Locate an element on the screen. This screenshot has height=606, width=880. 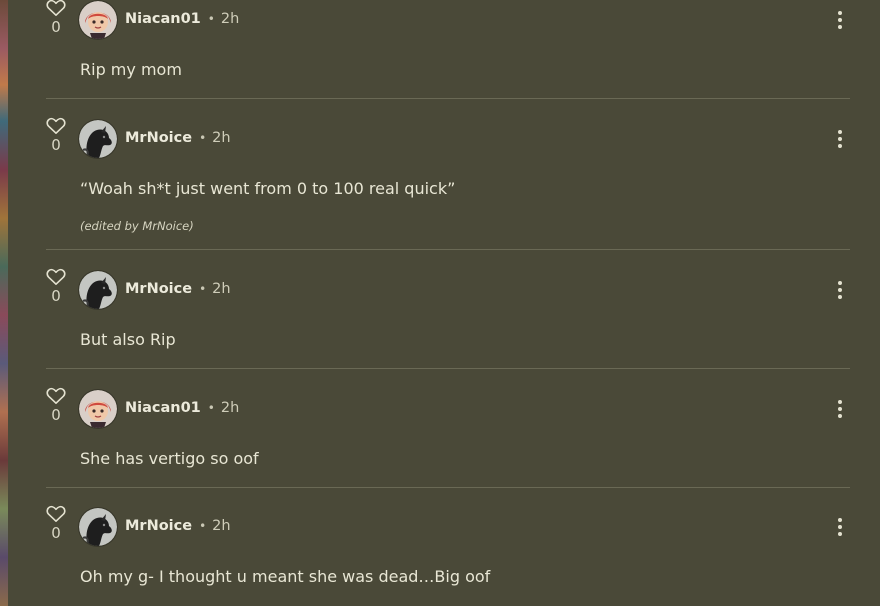
edited-note: (edited by MrNoice) is located at coordinates (137, 226).